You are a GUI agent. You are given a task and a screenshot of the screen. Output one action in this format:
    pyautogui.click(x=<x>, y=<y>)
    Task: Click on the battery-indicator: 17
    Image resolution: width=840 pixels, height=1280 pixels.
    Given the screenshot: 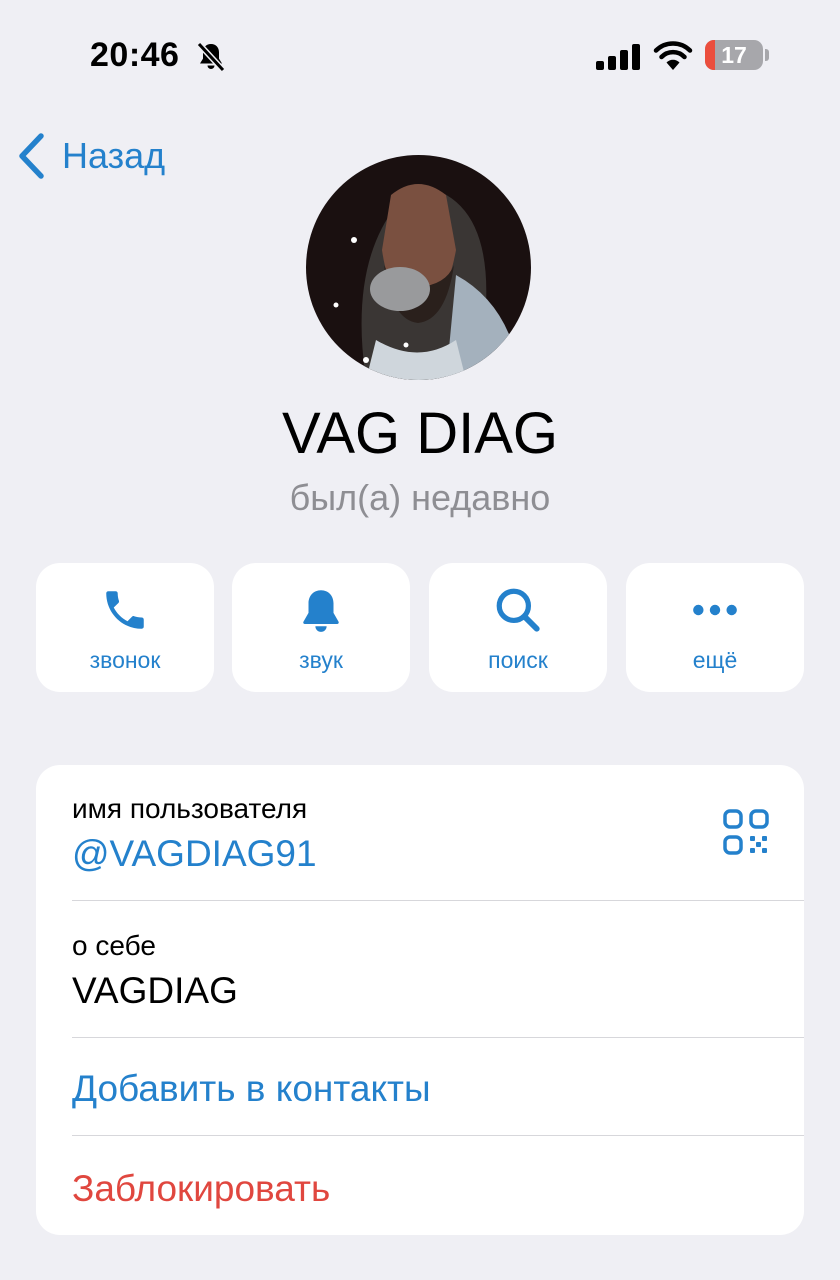 What is the action you would take?
    pyautogui.click(x=734, y=55)
    